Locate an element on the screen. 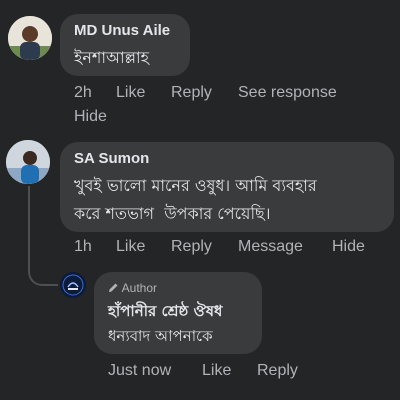 This screenshot has height=400, width=400. message-button: Message is located at coordinates (270, 247).